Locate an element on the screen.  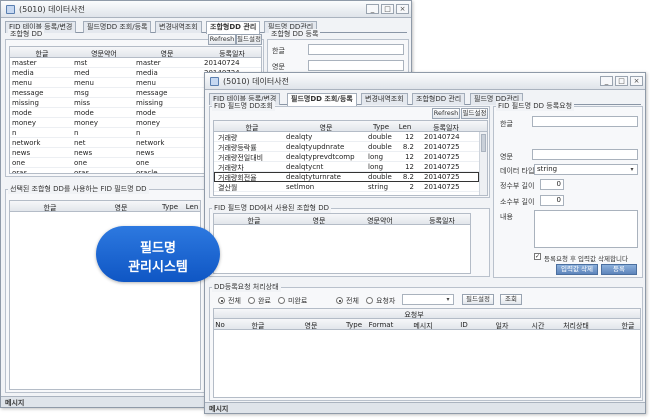
table-row: 결산월 setlmon string 2 20140725 is located at coordinates (346, 187).